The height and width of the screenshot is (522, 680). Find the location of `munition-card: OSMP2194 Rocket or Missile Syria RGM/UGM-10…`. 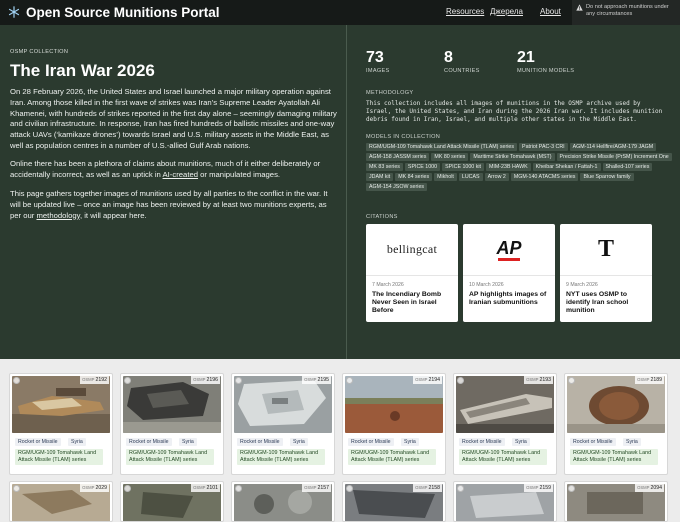

munition-card: OSMP2194 Rocket or Missile Syria RGM/UGM-10… is located at coordinates (394, 424).